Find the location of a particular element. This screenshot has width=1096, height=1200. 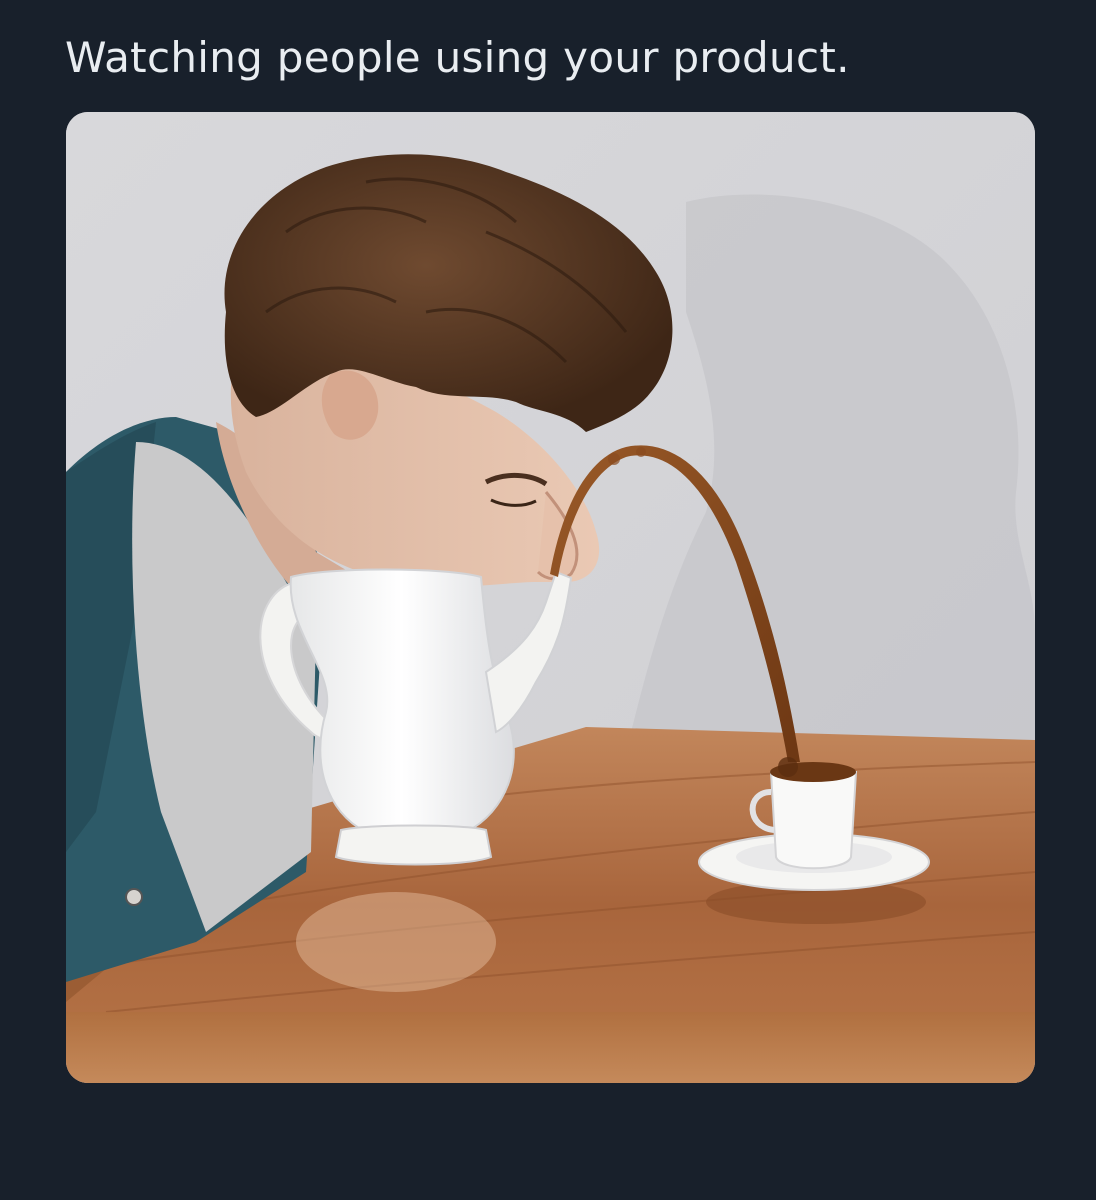

coffee-splash is located at coordinates (788, 767).